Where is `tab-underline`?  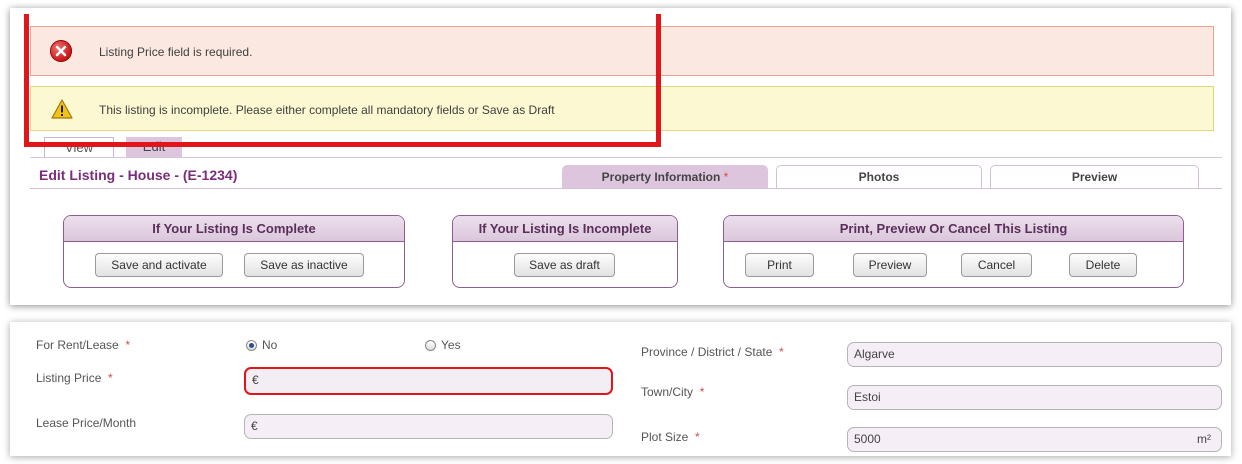
tab-underline is located at coordinates (626, 188).